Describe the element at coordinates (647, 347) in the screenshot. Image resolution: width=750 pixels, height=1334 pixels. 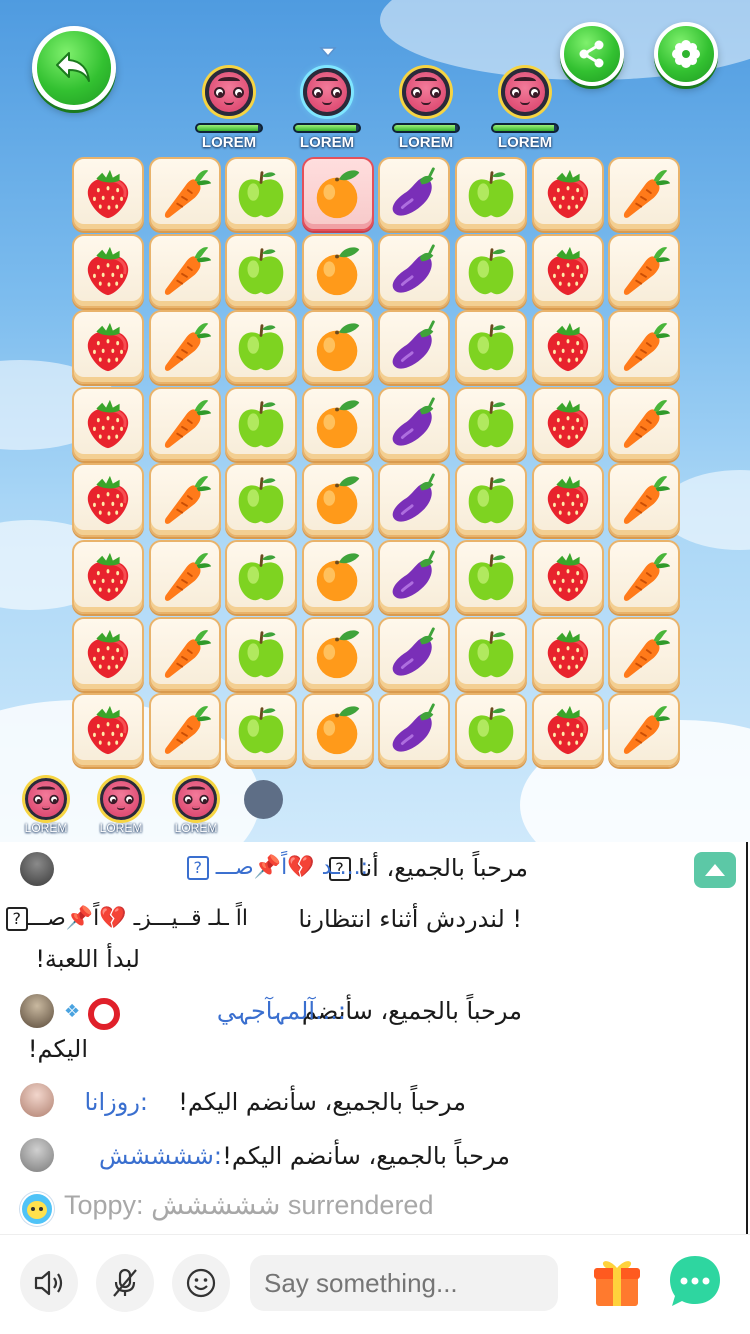
I see `carrot-icon` at that location.